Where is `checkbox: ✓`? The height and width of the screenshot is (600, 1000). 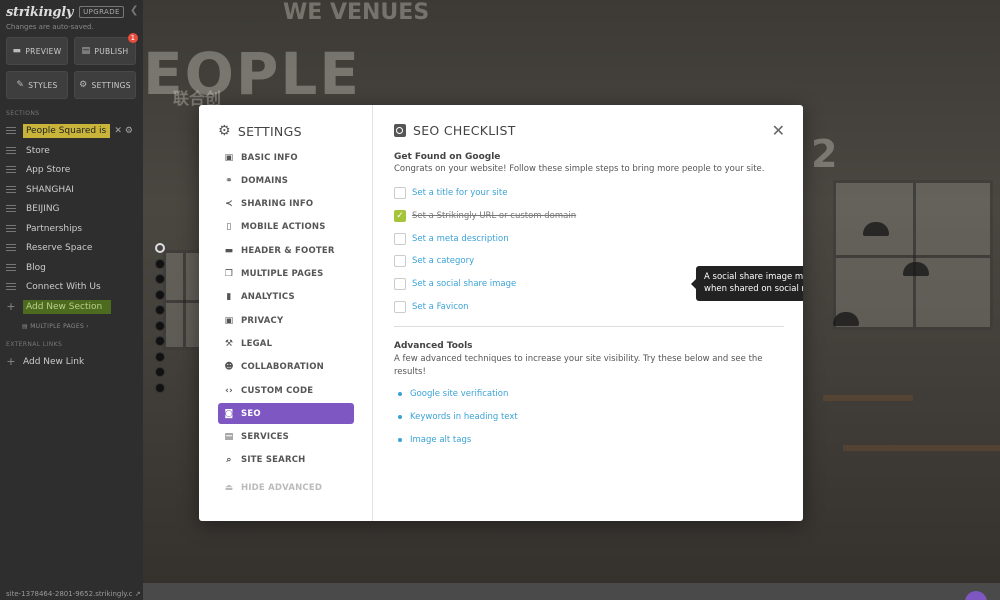
checkbox: ✓ is located at coordinates (400, 215).